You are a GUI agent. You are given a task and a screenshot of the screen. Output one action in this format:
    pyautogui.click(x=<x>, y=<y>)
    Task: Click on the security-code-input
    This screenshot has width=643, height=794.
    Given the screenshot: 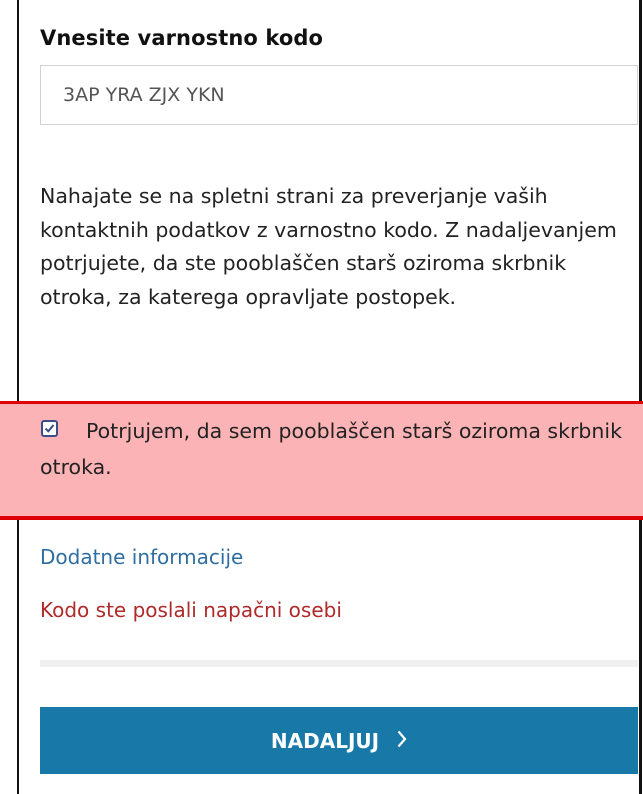 What is the action you would take?
    pyautogui.click(x=339, y=95)
    